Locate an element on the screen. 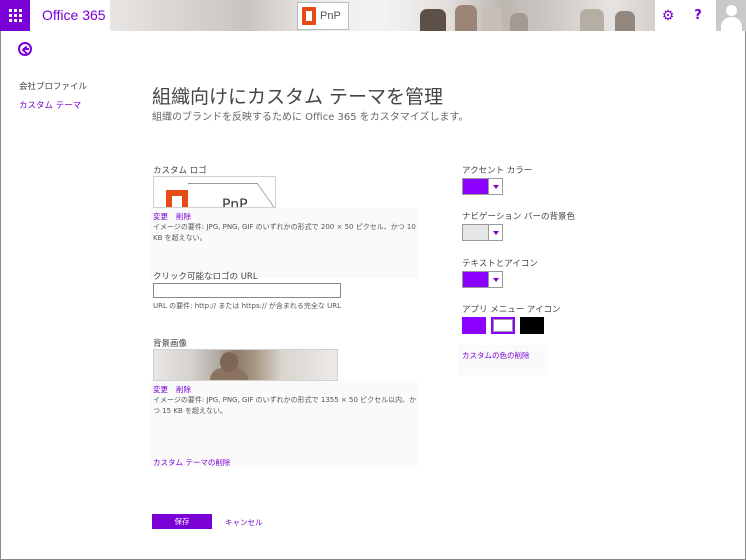 This screenshot has width=746, height=560. suite-bar: Office 365 PnP ⚙ ? is located at coordinates (373, 15).